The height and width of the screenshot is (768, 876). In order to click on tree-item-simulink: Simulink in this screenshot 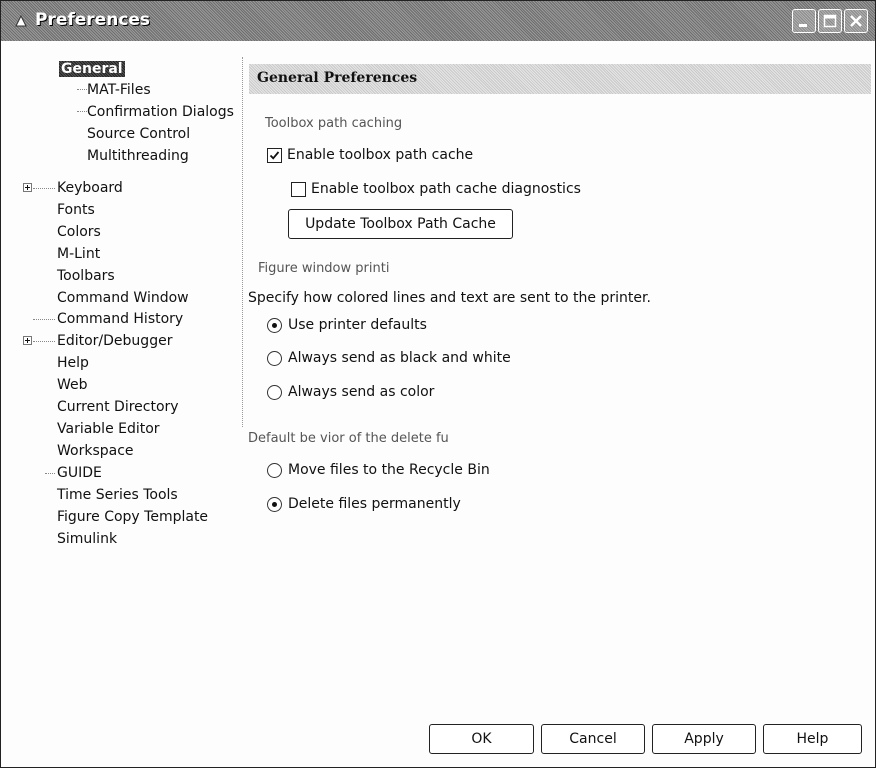, I will do `click(87, 539)`.